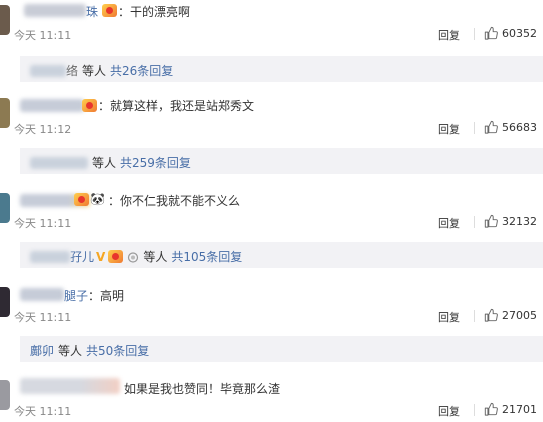  Describe the element at coordinates (174, 201) in the screenshot. I see `comment-text: ：你不仁我就不能不义么` at that location.